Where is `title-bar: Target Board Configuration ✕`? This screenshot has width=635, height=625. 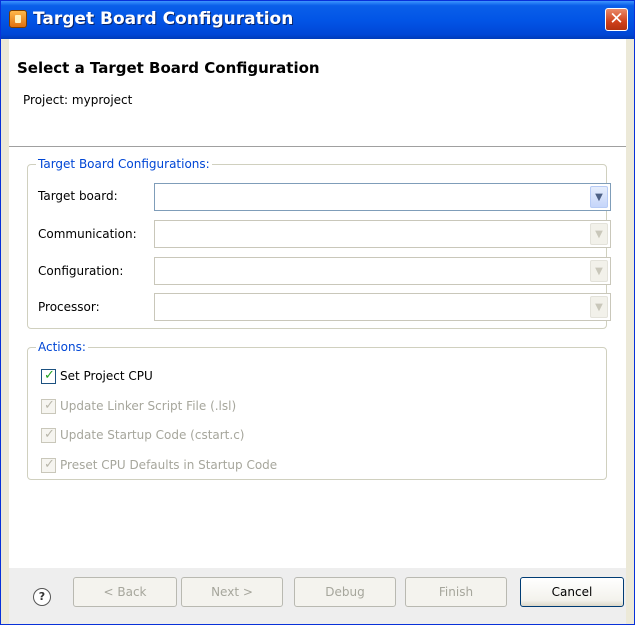
title-bar: Target Board Configuration ✕ is located at coordinates (317, 20).